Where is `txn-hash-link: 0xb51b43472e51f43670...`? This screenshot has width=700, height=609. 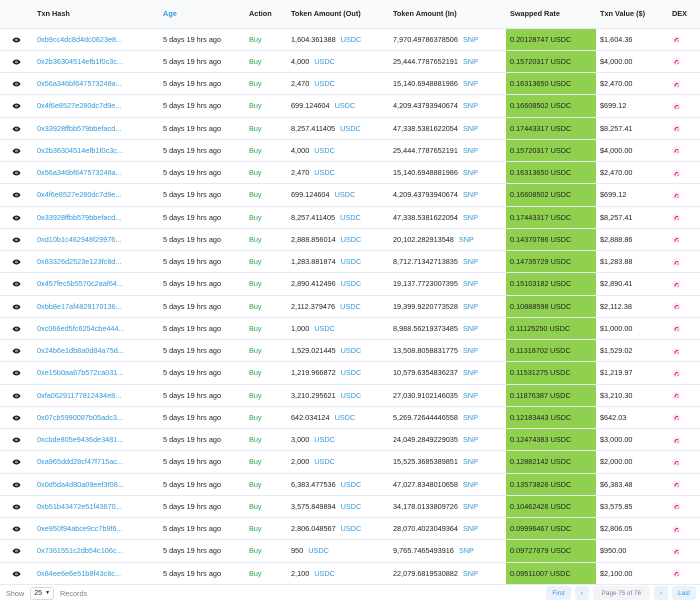
txn-hash-link: 0xb51b43472e51f43670... is located at coordinates (79, 506).